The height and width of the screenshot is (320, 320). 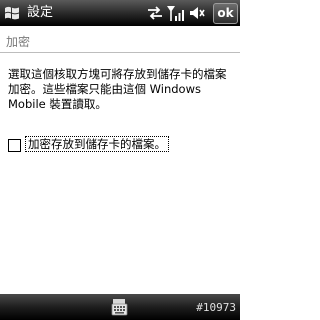 What do you see at coordinates (14, 145) in the screenshot?
I see `encrypt-checkbox` at bounding box center [14, 145].